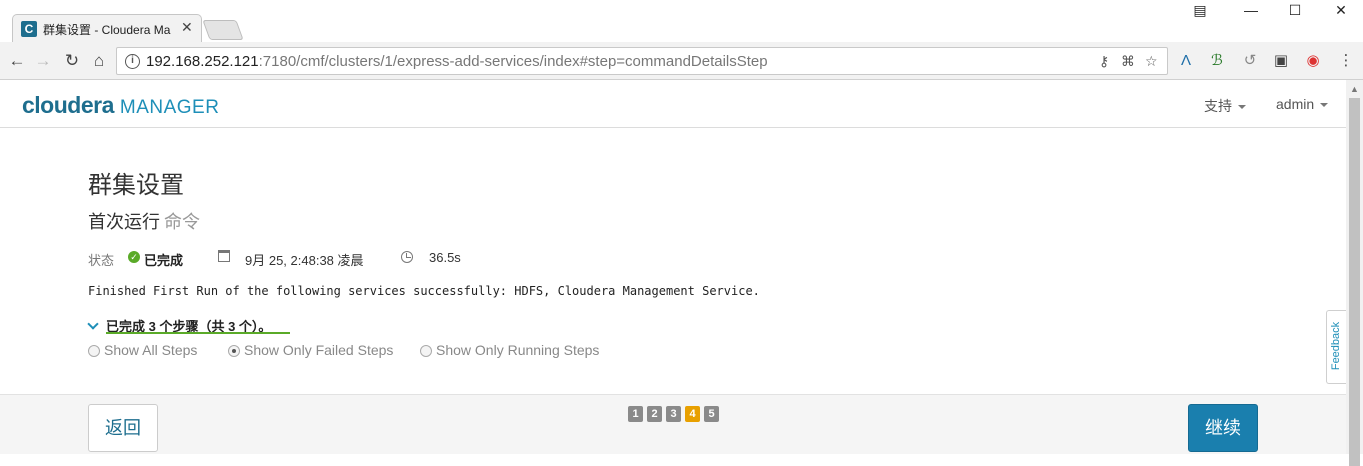 This screenshot has width=1363, height=466. Describe the element at coordinates (187, 27) in the screenshot. I see `tab-close-icon: ✕` at that location.